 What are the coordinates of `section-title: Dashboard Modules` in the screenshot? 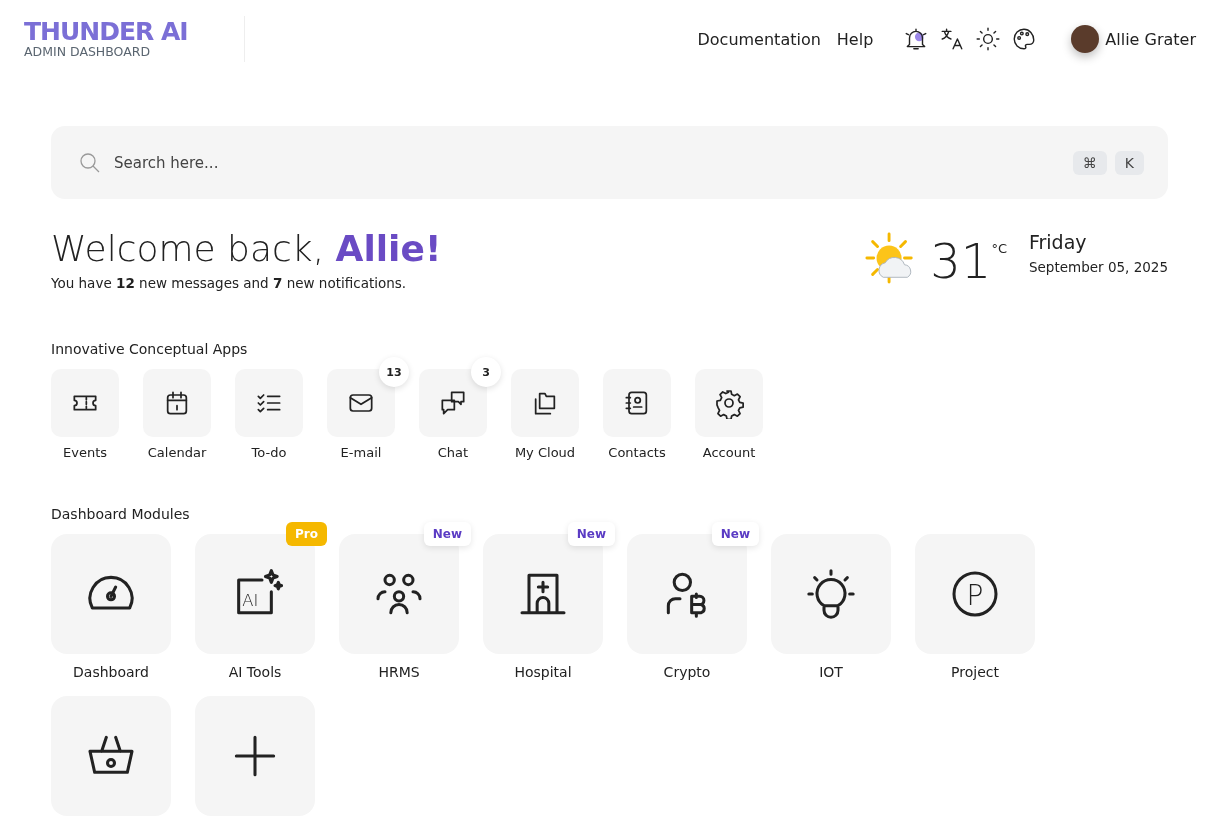 It's located at (121, 514).